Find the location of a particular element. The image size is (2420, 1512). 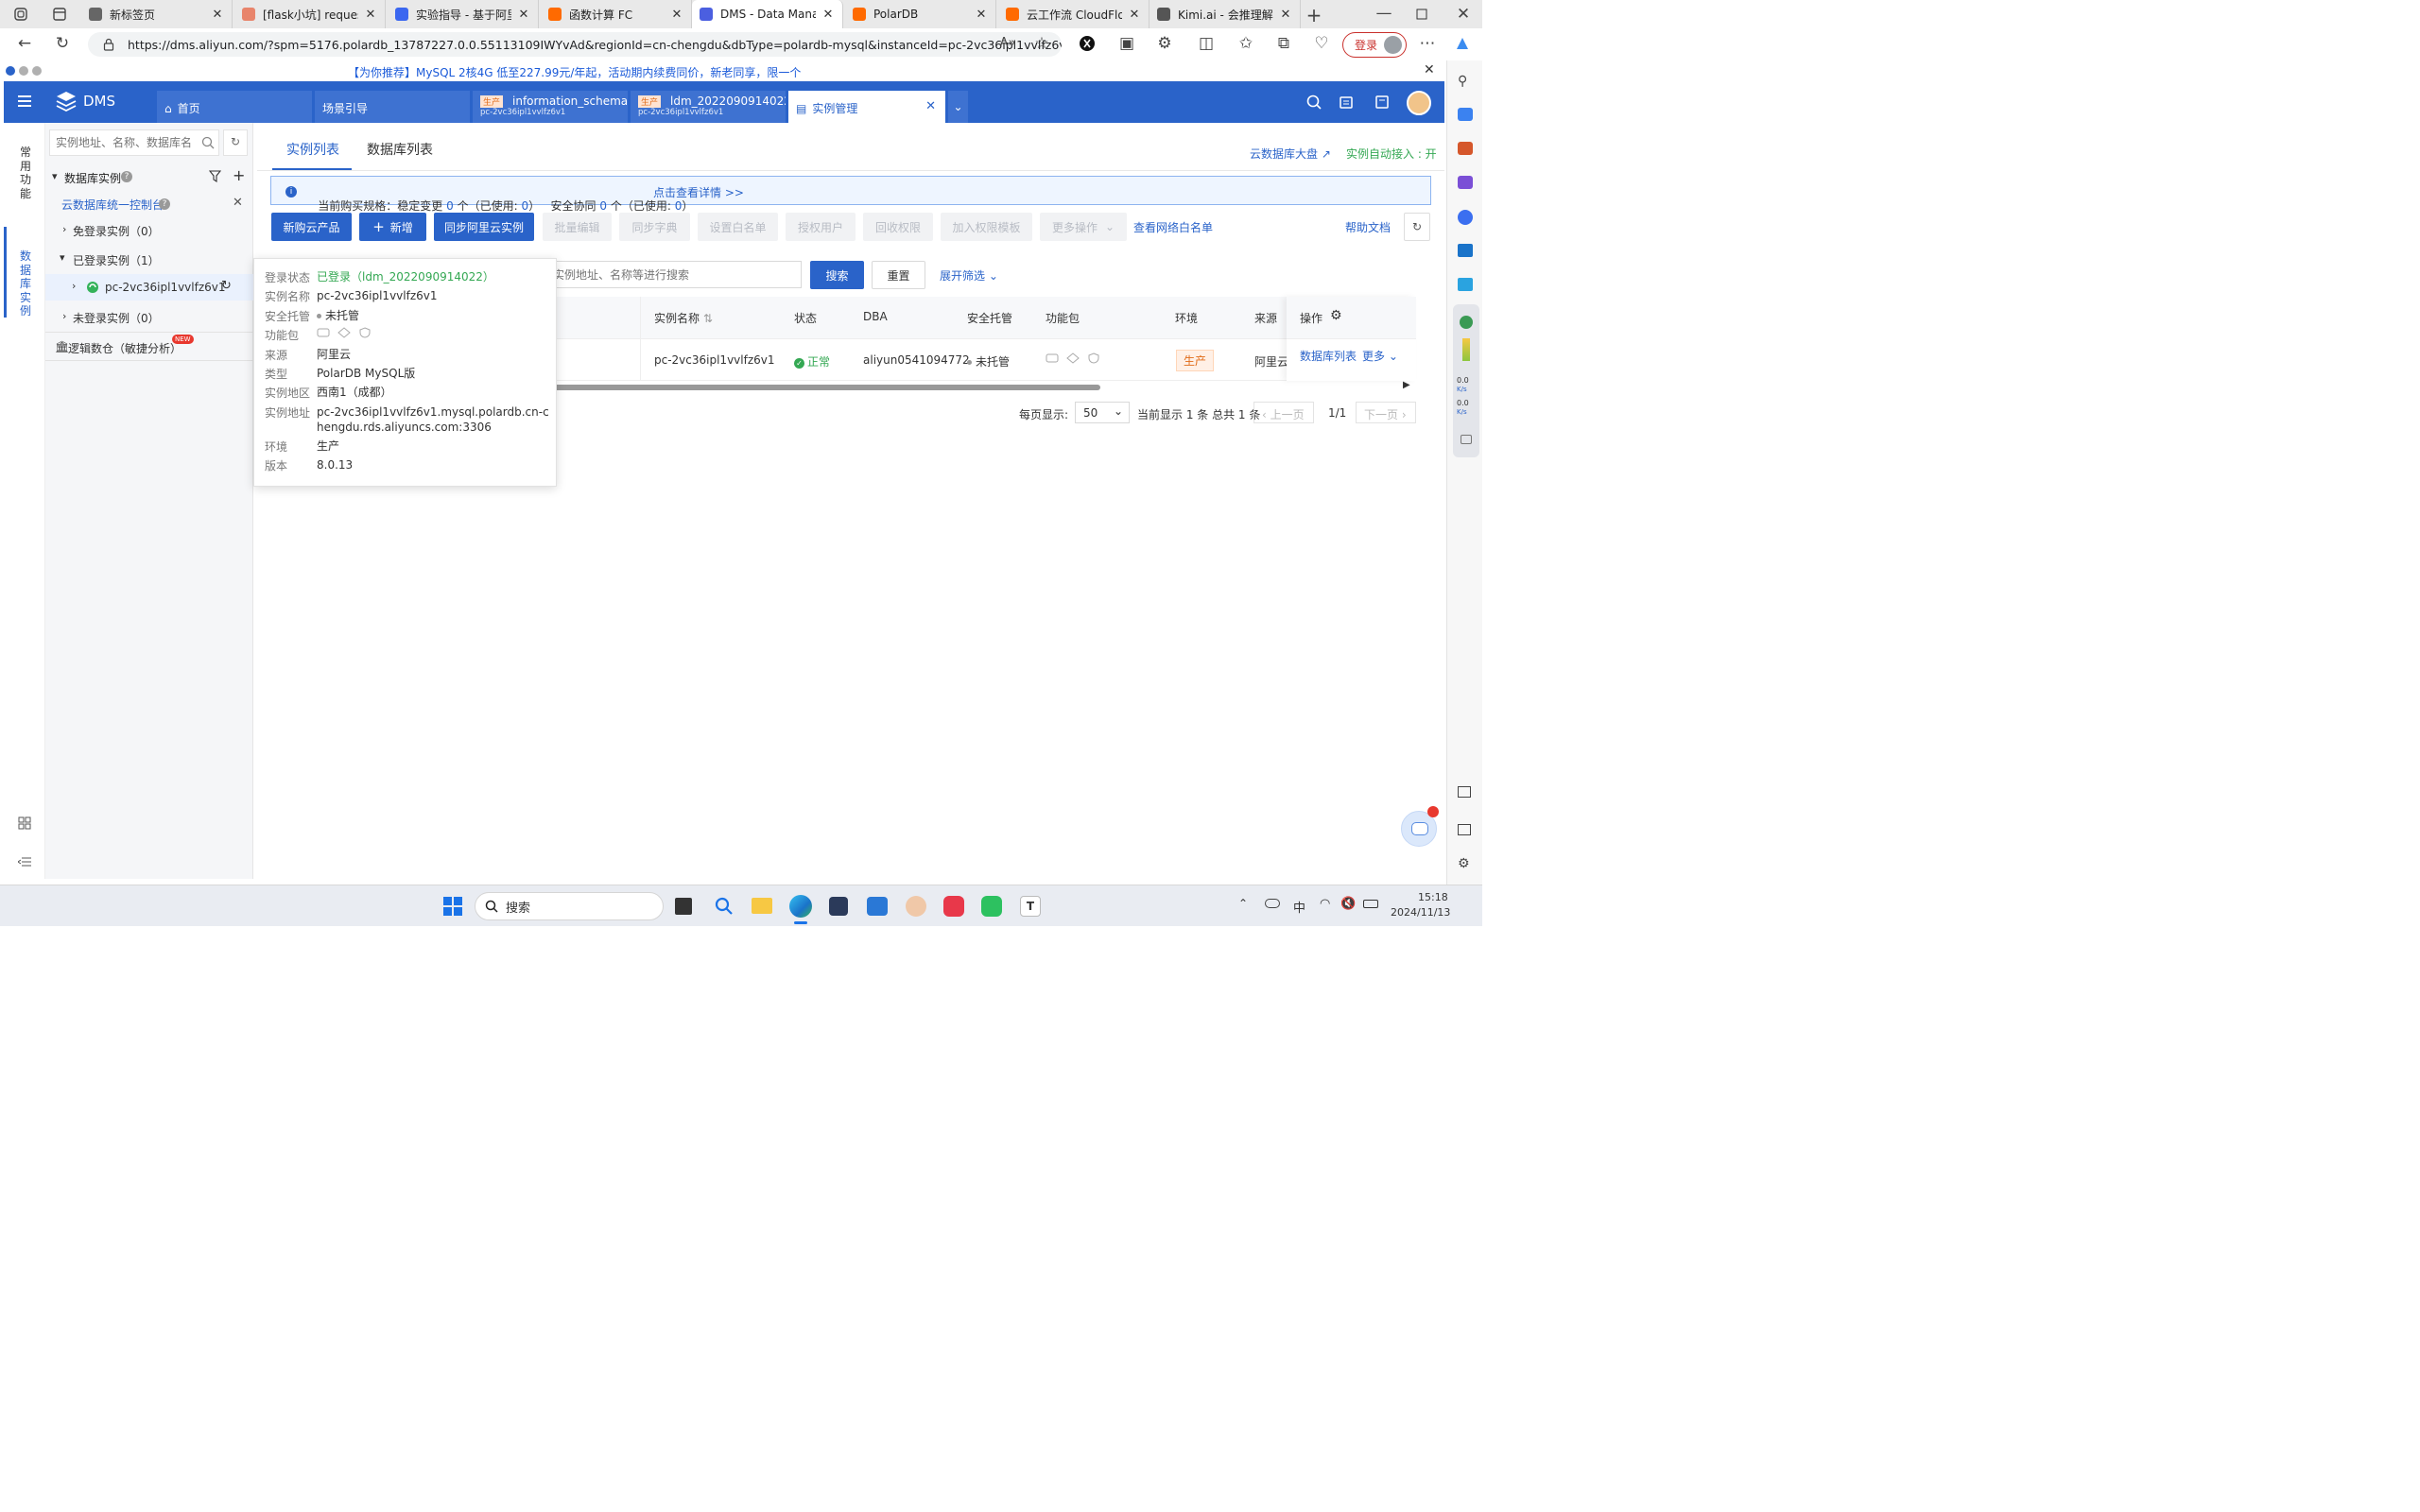

health-icon: ♡ is located at coordinates (1321, 43).